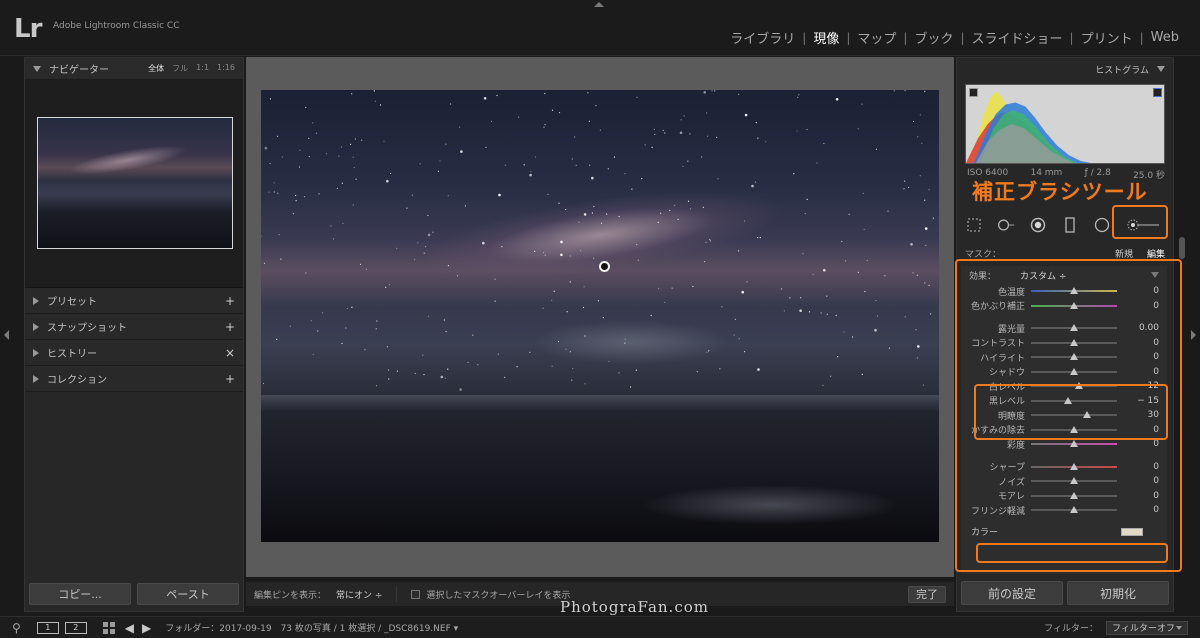 The image size is (1200, 638). Describe the element at coordinates (359, 594) in the screenshot. I see `show-pins-select: 常にオン ÷` at that location.